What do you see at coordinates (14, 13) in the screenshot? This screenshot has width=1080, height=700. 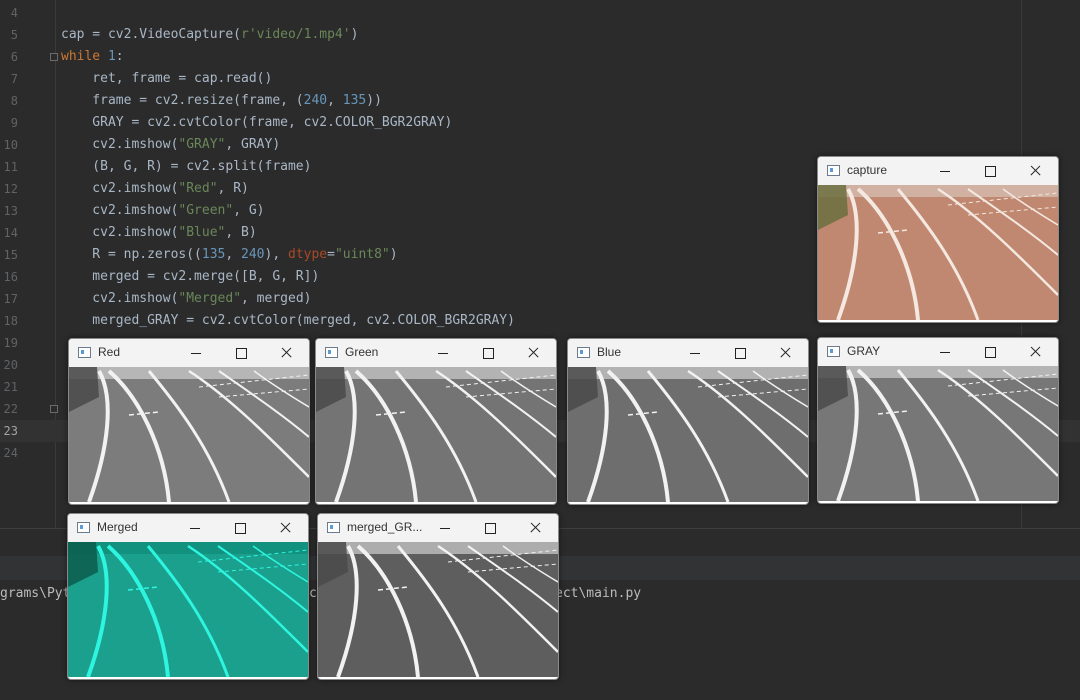 I see `line-number: 4` at bounding box center [14, 13].